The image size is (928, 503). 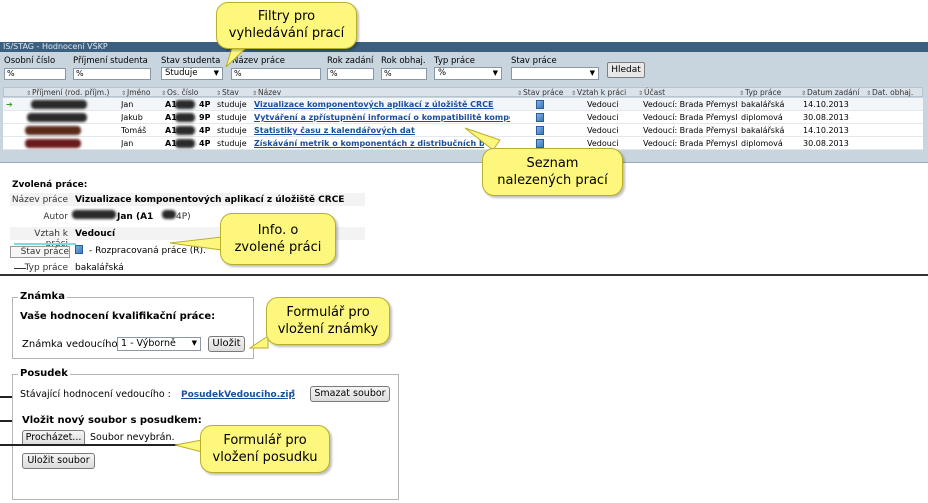 What do you see at coordinates (258, 342) in the screenshot?
I see `callout-tail-grade` at bounding box center [258, 342].